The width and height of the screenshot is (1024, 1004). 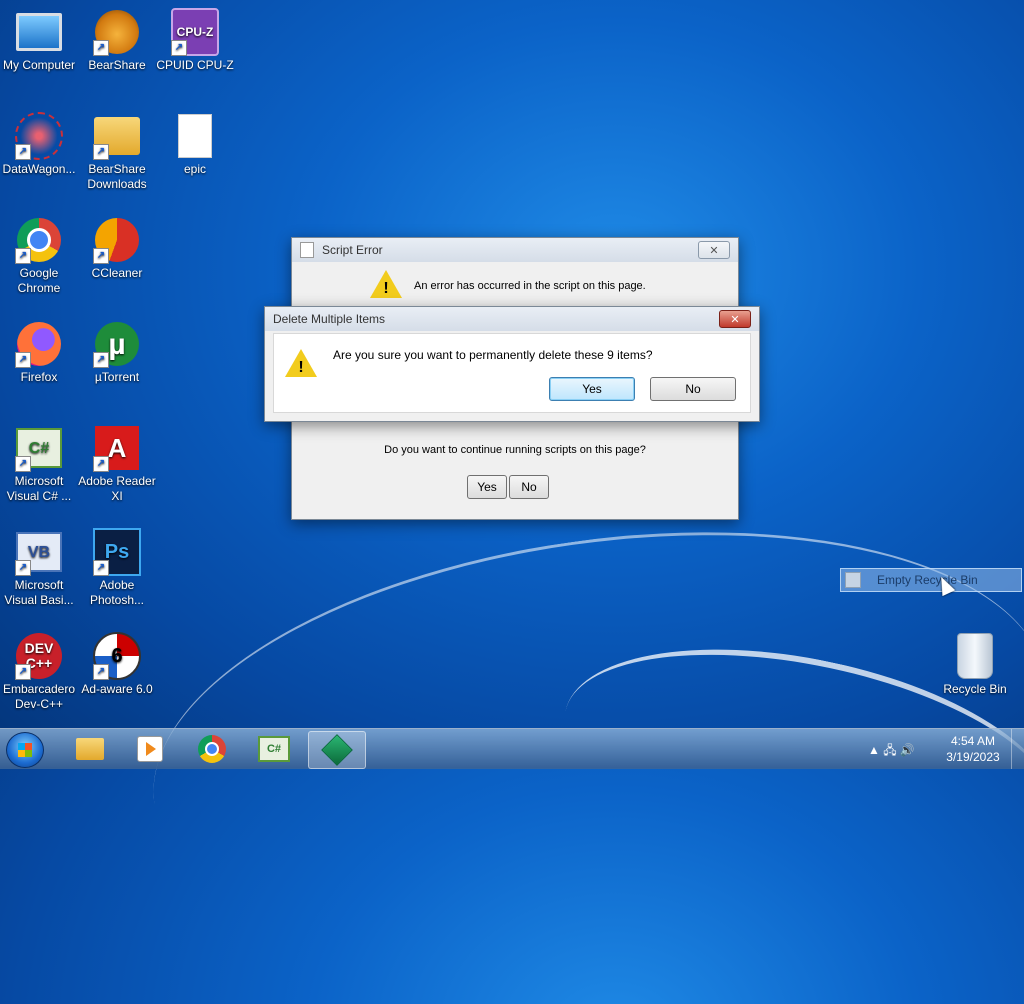 I want to click on clock: 4:54 AM 3/19/2023, so click(x=973, y=749).